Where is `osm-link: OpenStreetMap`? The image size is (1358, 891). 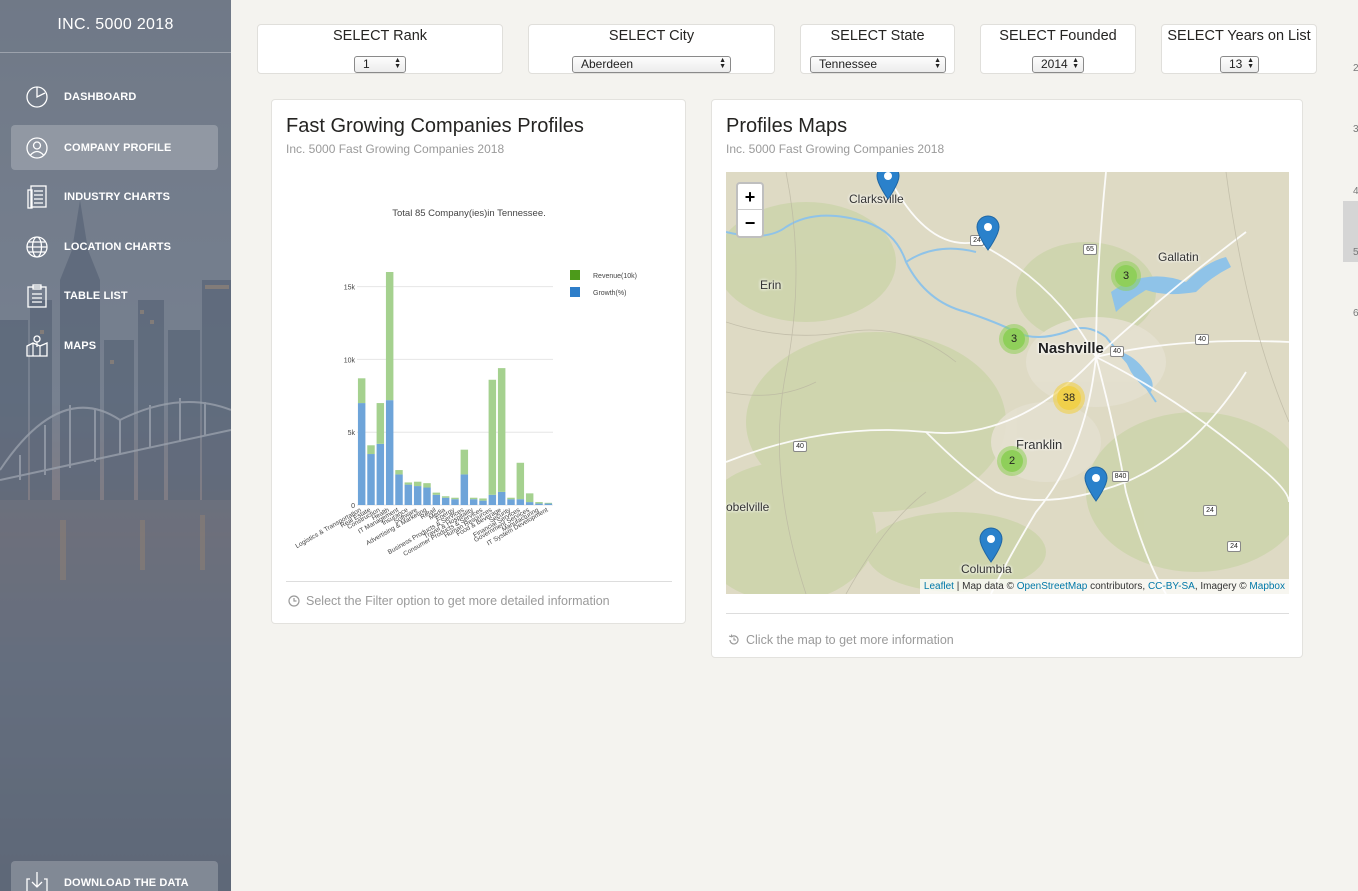
osm-link: OpenStreetMap is located at coordinates (1052, 586).